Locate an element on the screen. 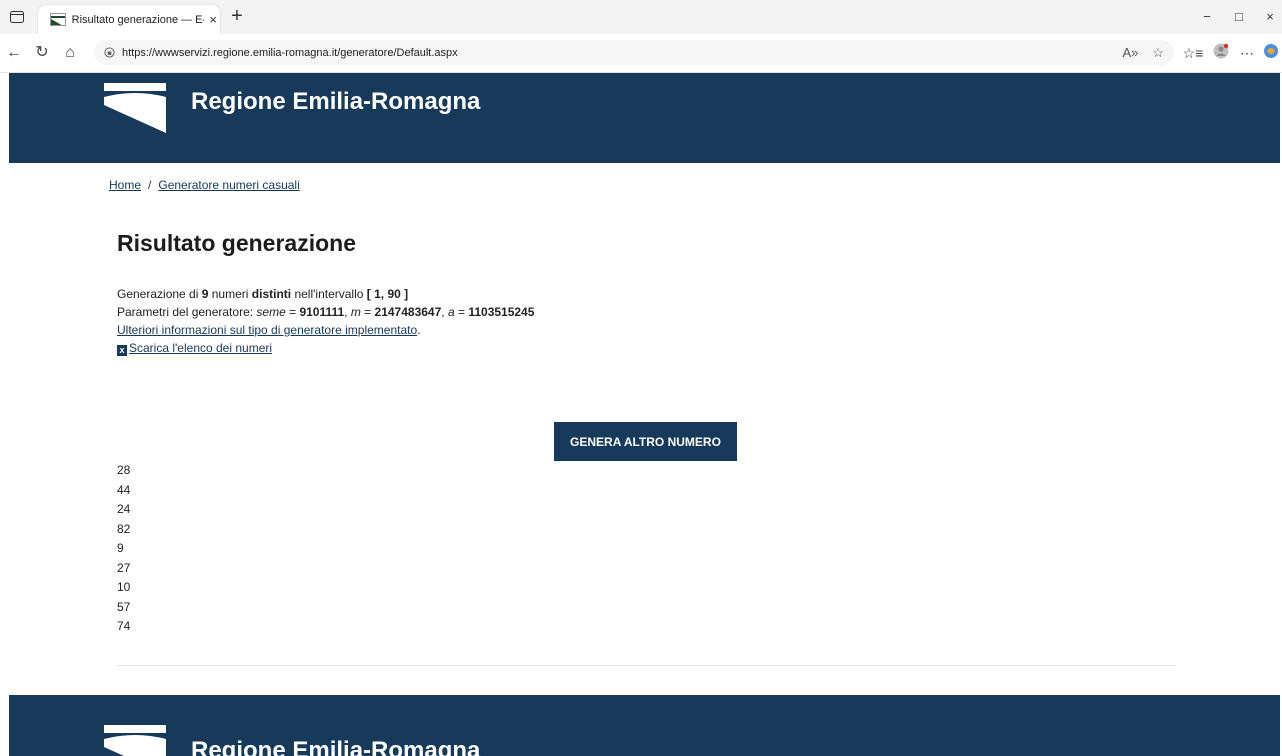 The height and width of the screenshot is (756, 1282). more-menu-icon: ⋯ is located at coordinates (1247, 53).